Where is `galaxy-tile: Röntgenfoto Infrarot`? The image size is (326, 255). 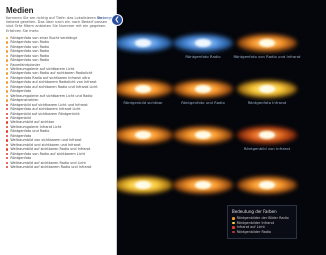
galaxy-tile: Röntgenfoto Infrarot is located at coordinates (267, 89).